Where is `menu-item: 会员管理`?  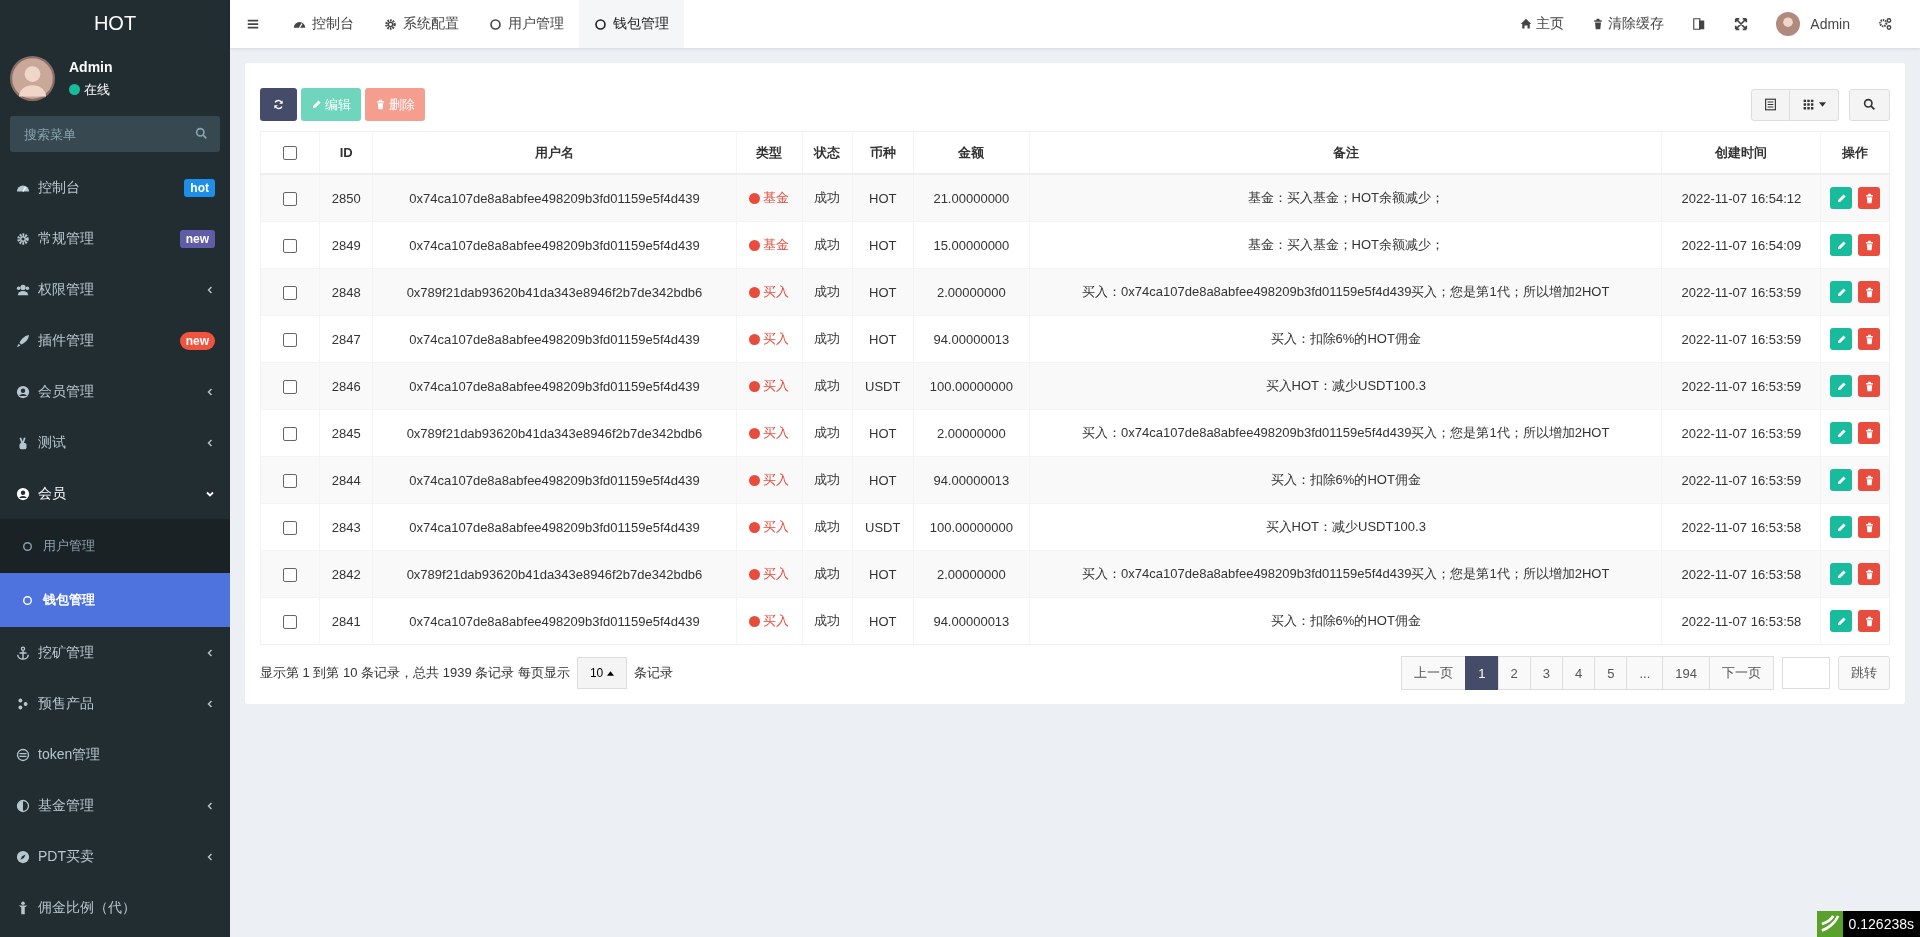
menu-item: 会员管理 is located at coordinates (115, 391).